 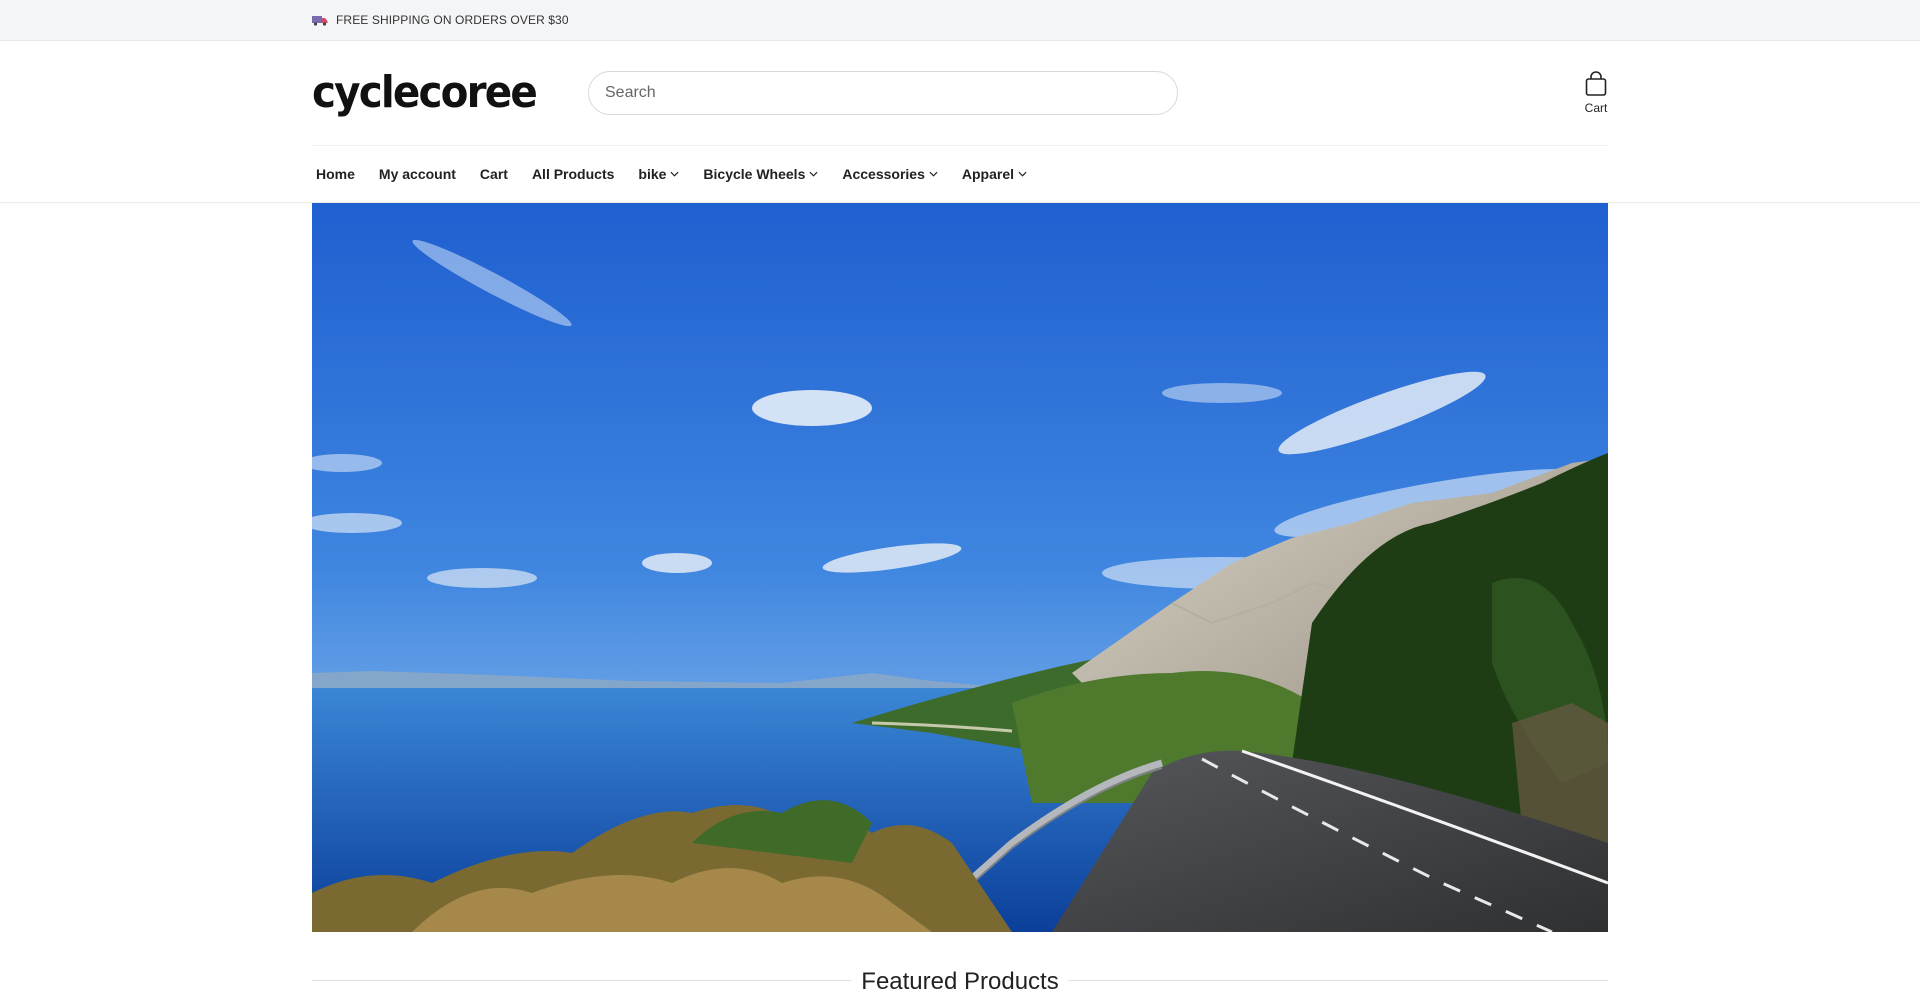 I want to click on search-input, so click(x=883, y=93).